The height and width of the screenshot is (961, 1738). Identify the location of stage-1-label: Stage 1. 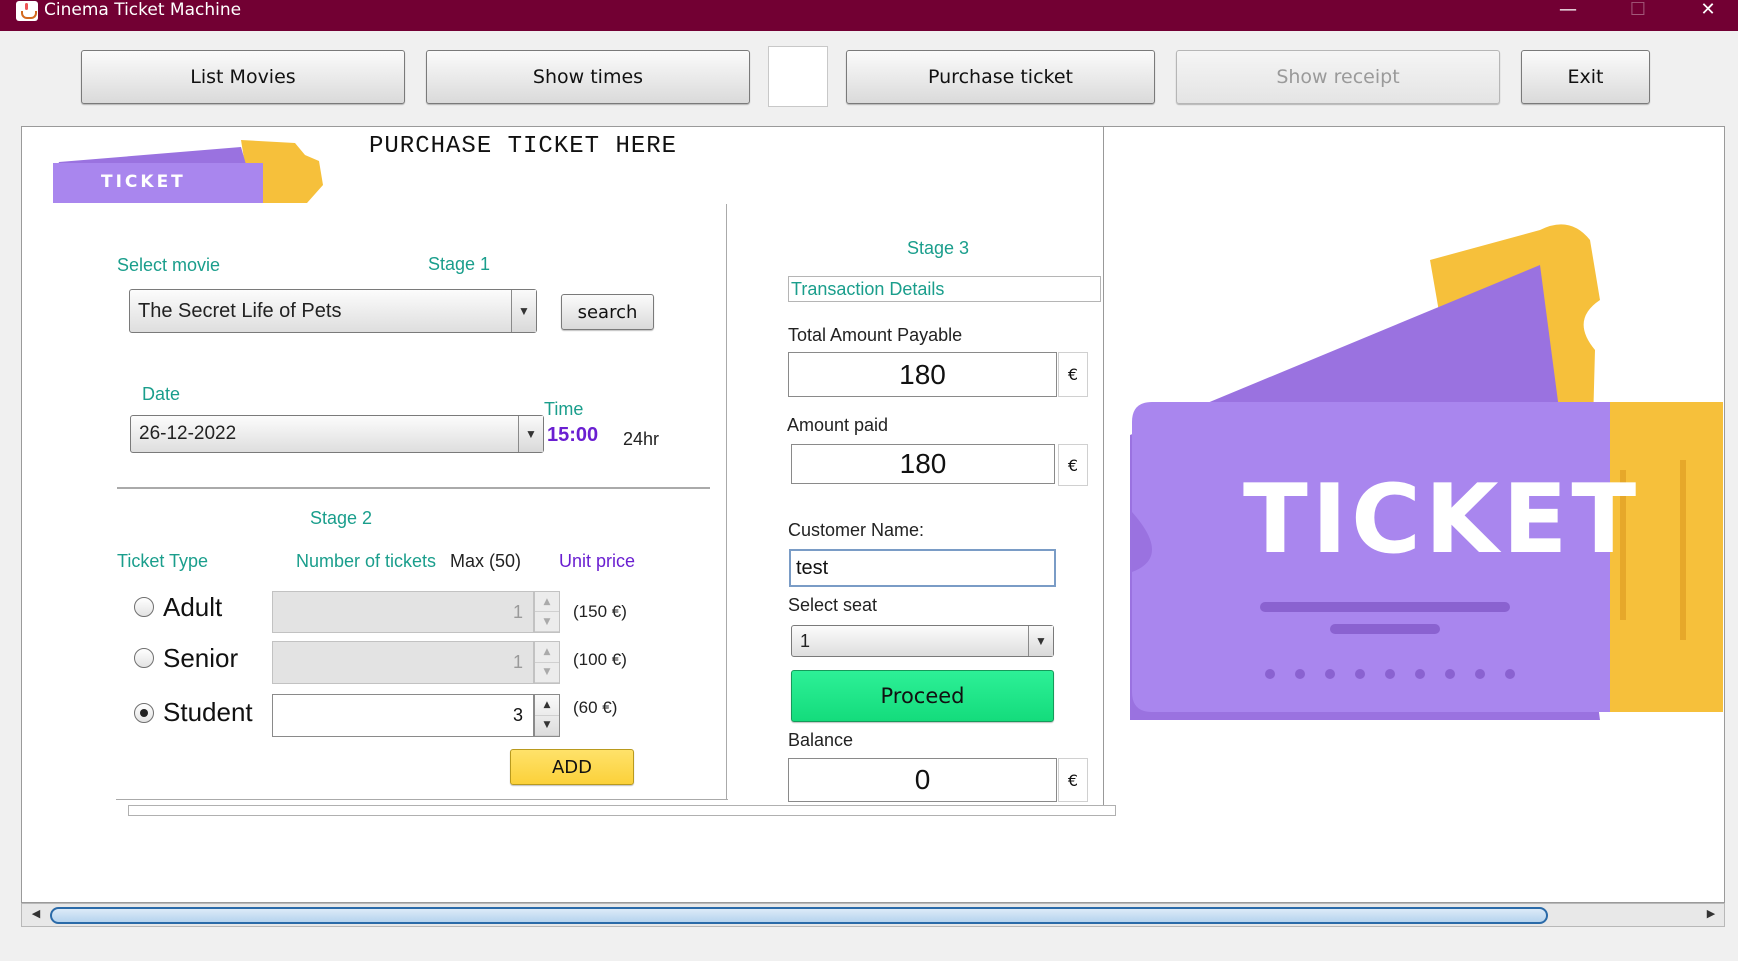
(459, 264).